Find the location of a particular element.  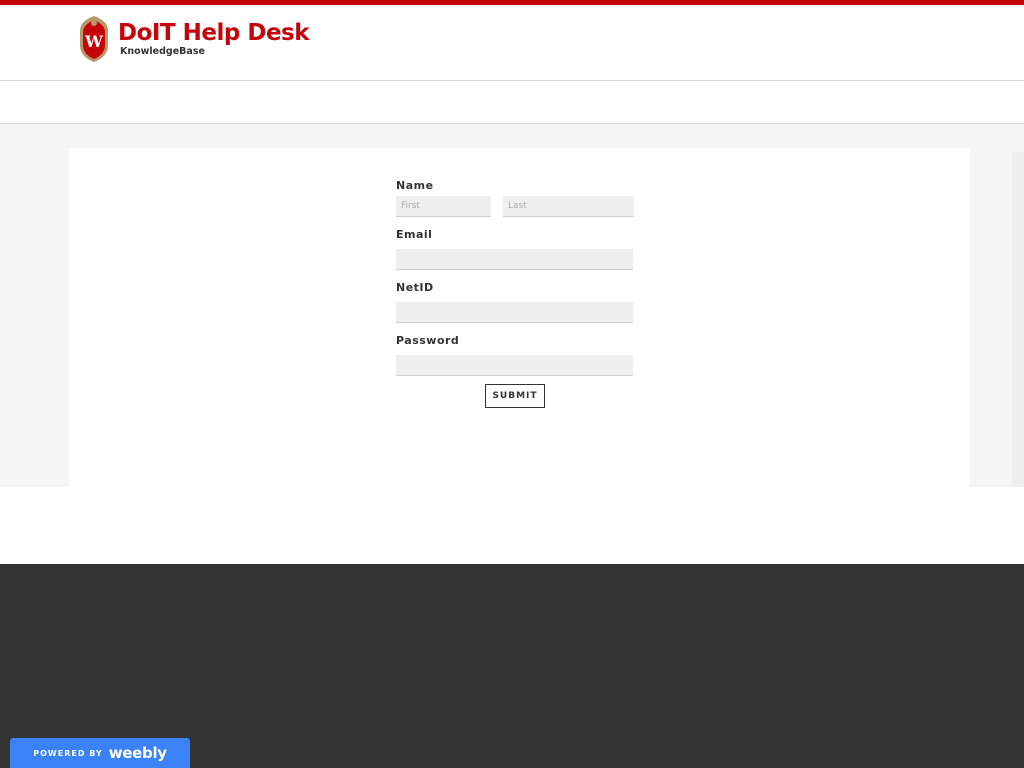

powered-by-text: POWERED BY is located at coordinates (68, 753).